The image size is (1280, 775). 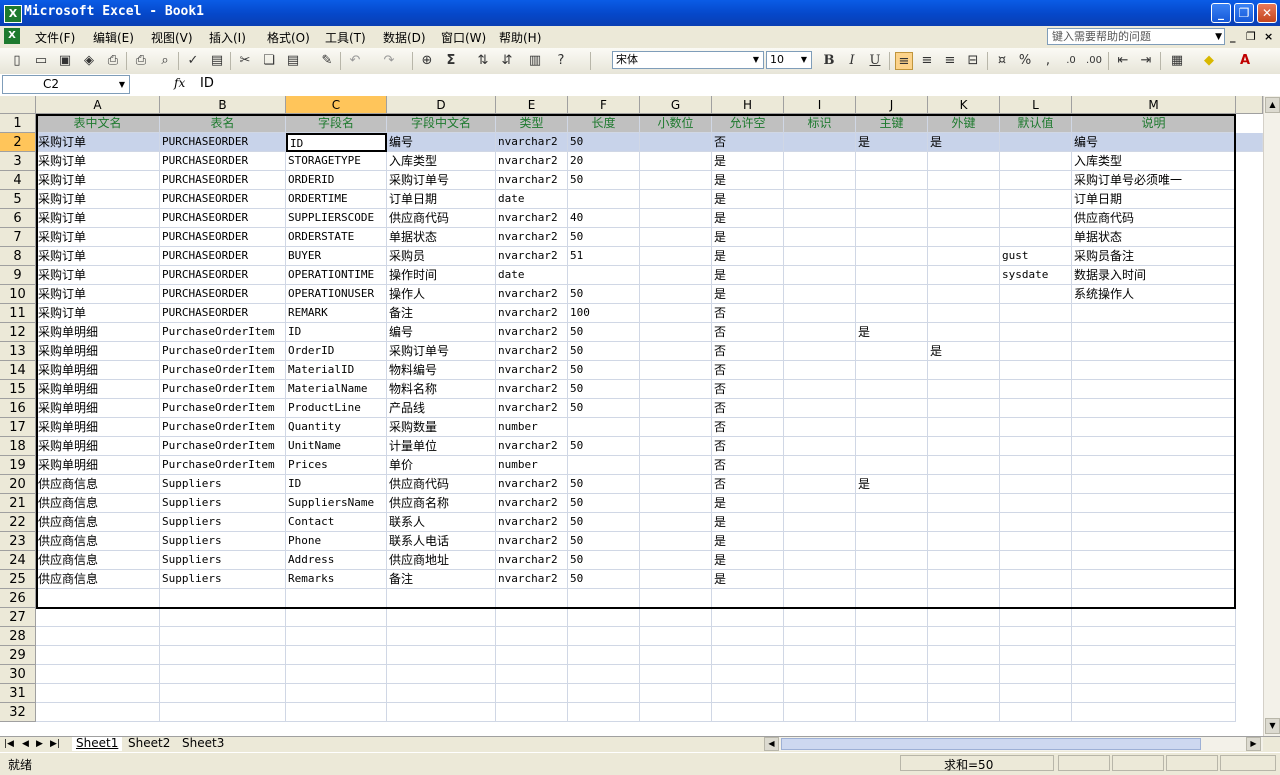 I want to click on column-header: B, so click(x=223, y=105).